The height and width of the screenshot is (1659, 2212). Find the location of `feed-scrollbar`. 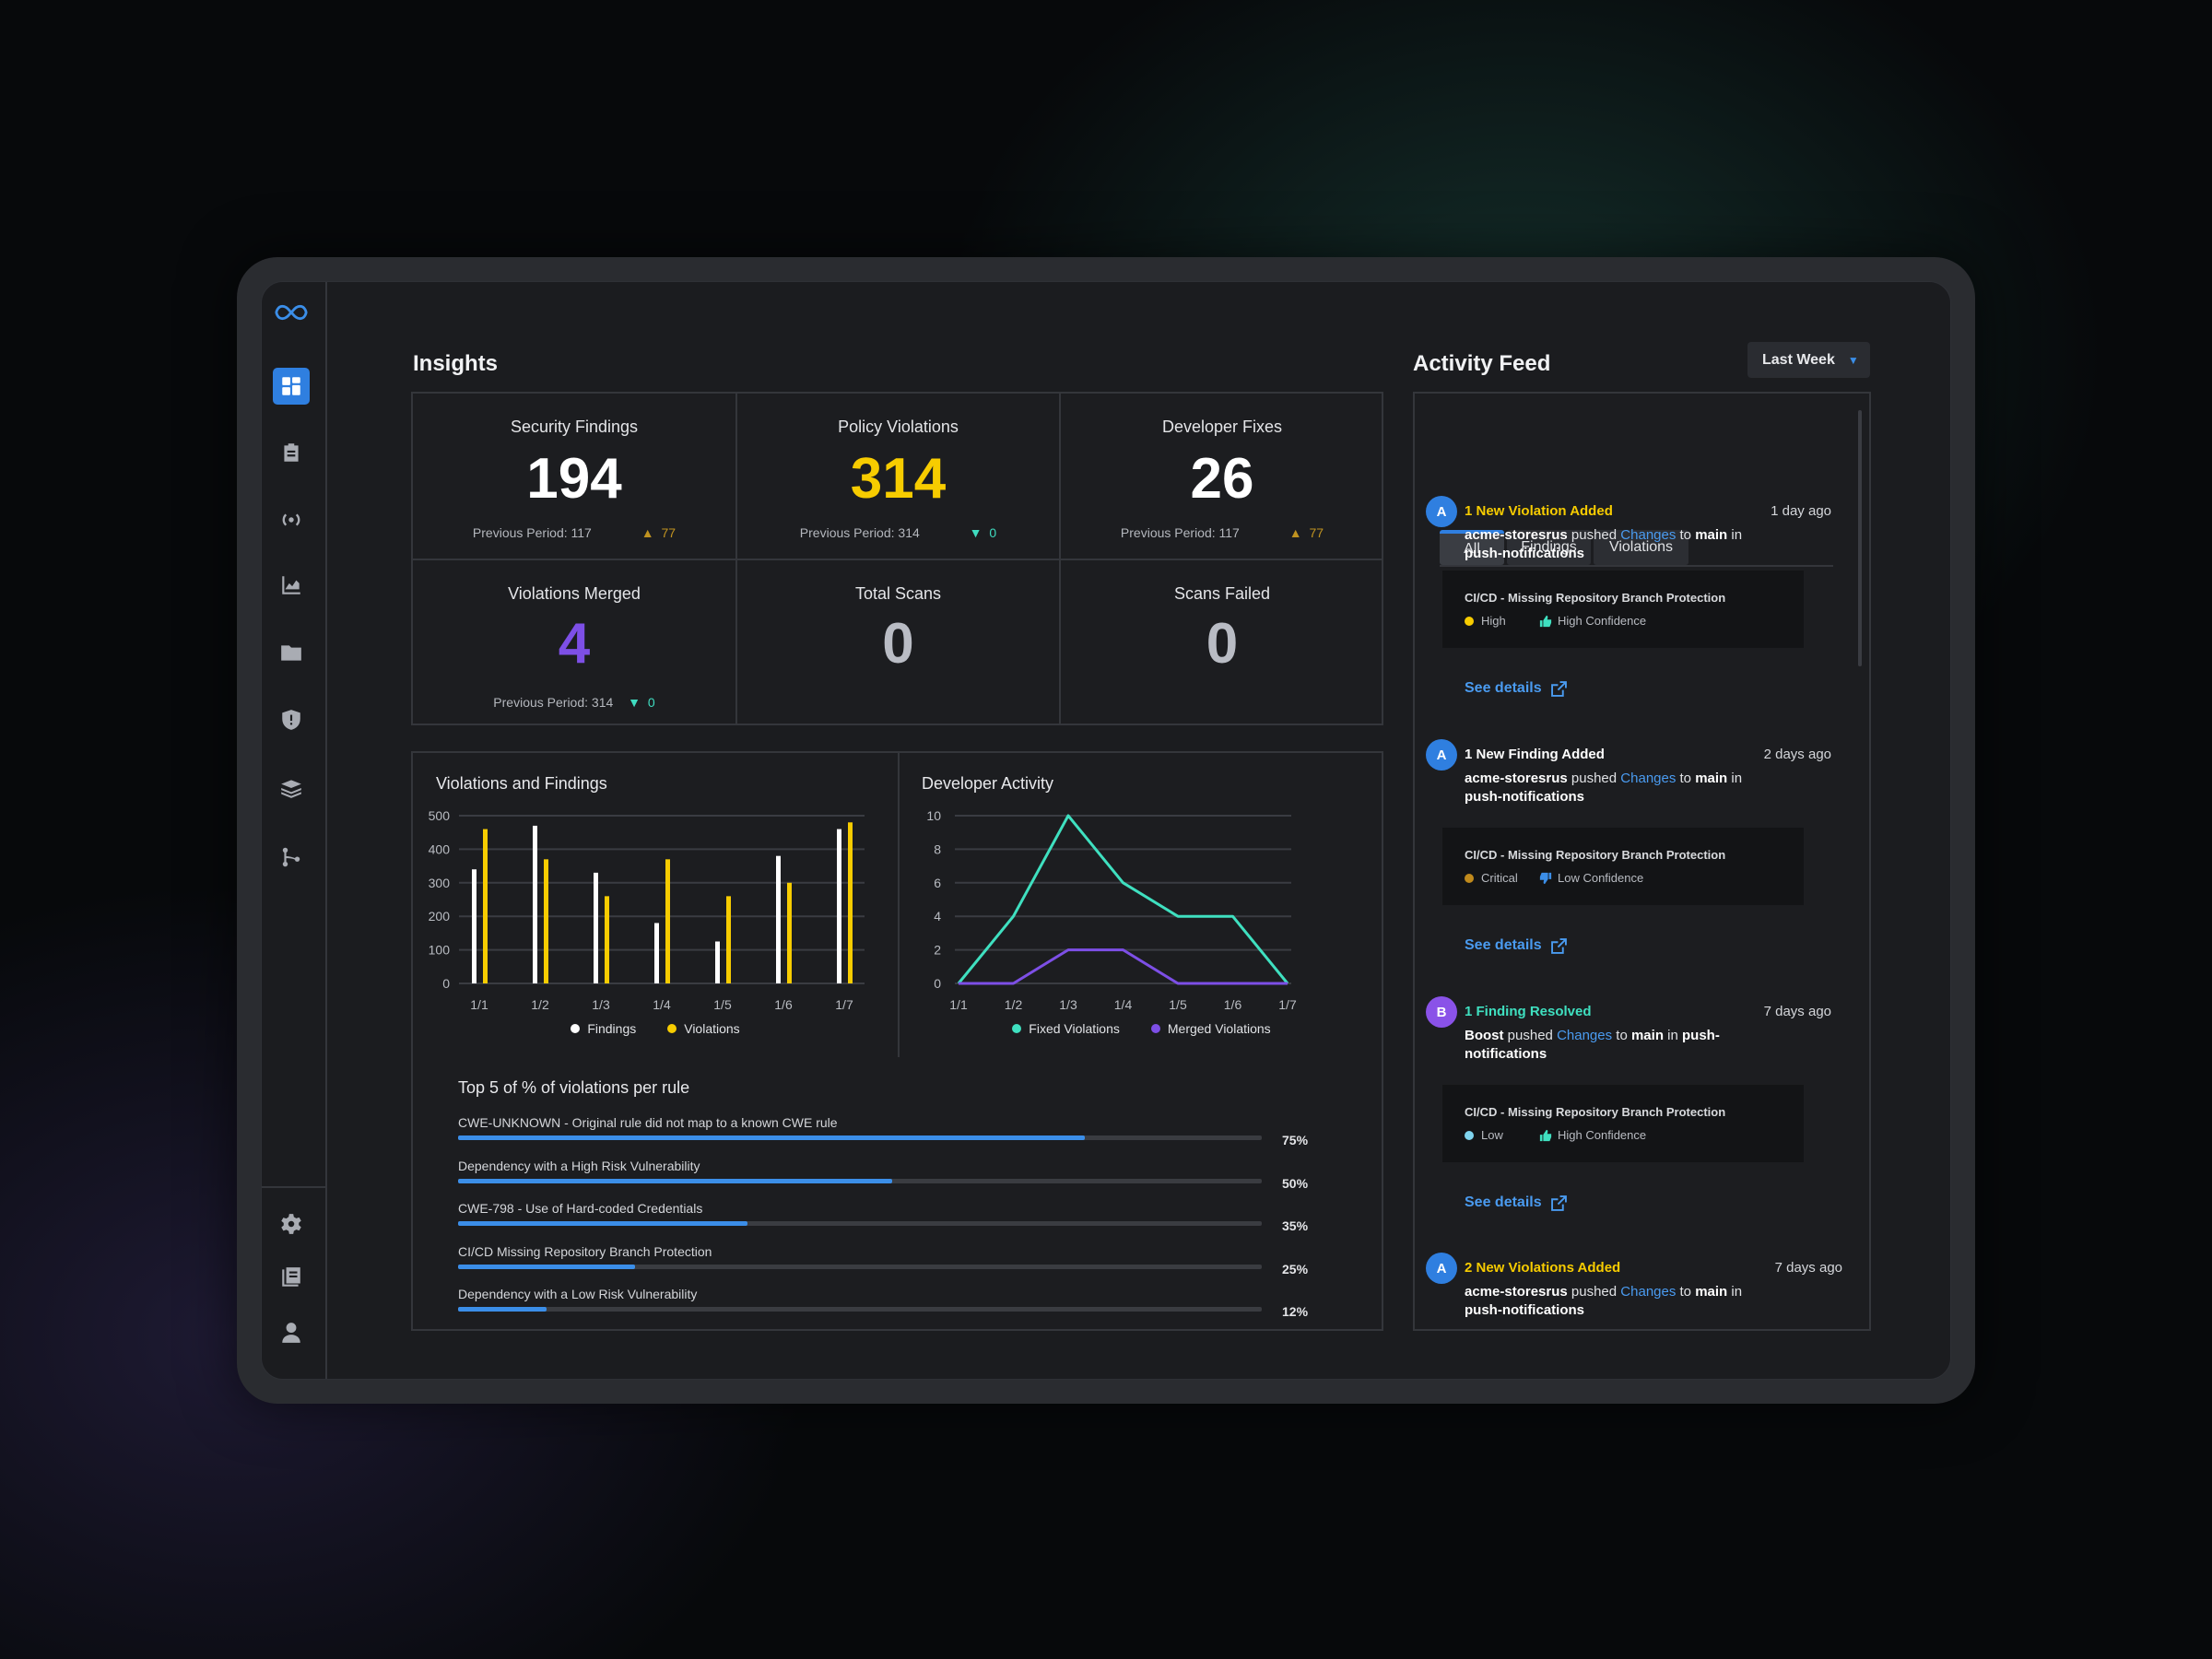

feed-scrollbar is located at coordinates (1860, 538).